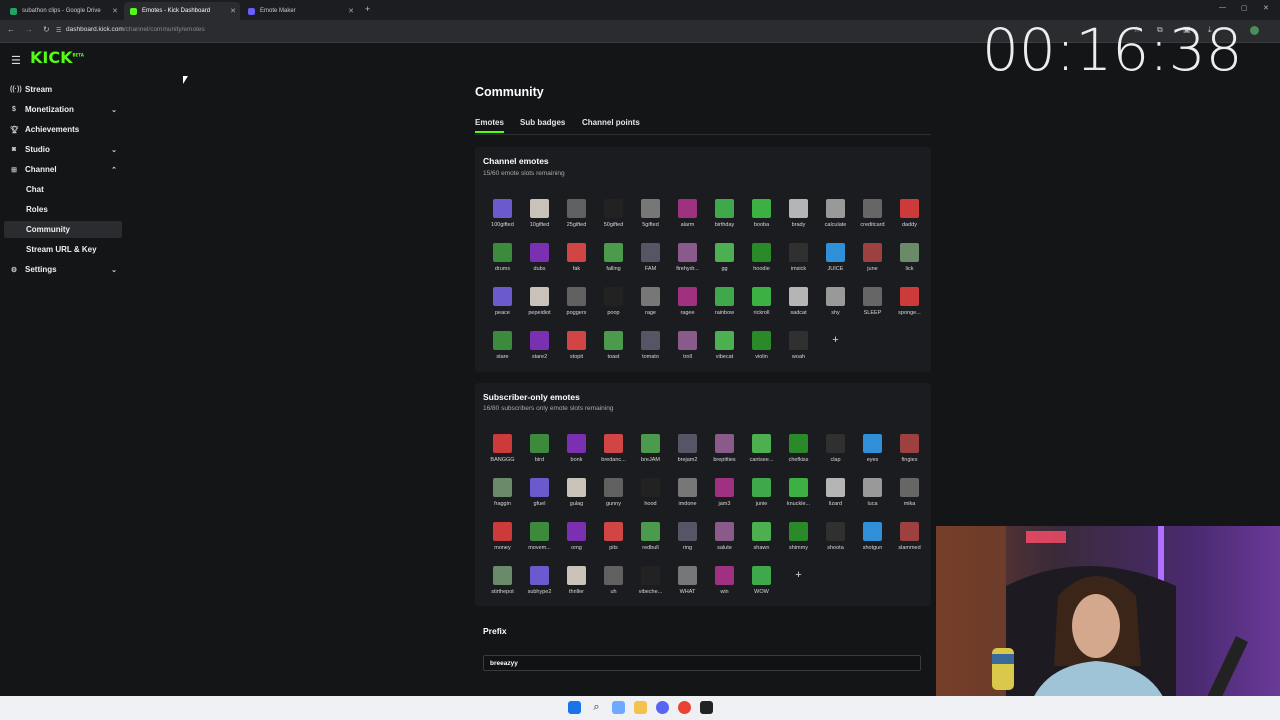  I want to click on emote-item: redbull, so click(650, 544).